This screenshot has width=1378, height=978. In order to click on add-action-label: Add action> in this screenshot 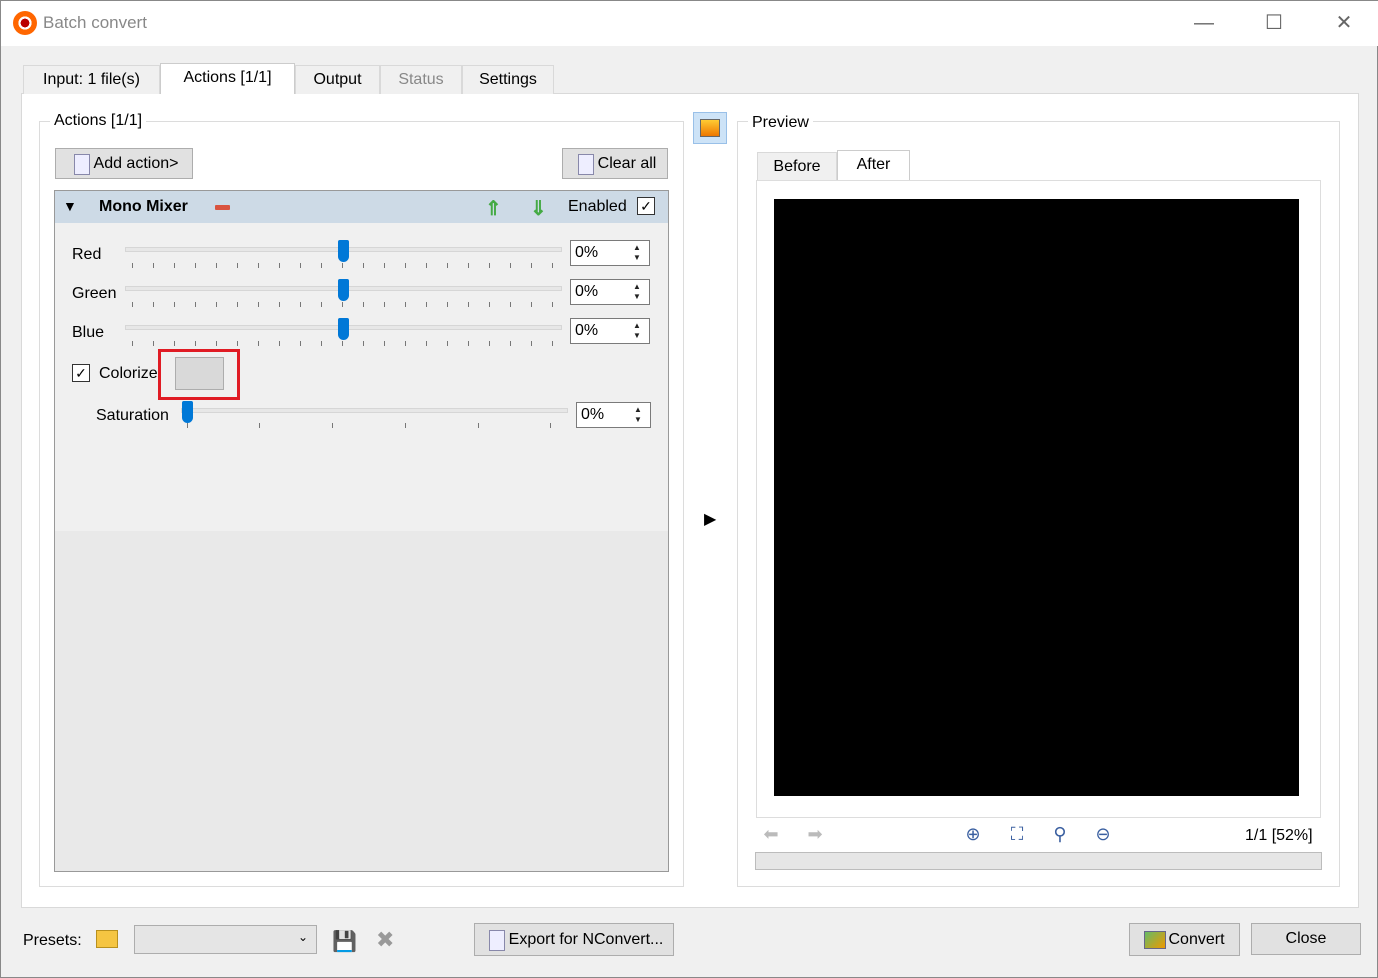, I will do `click(136, 163)`.